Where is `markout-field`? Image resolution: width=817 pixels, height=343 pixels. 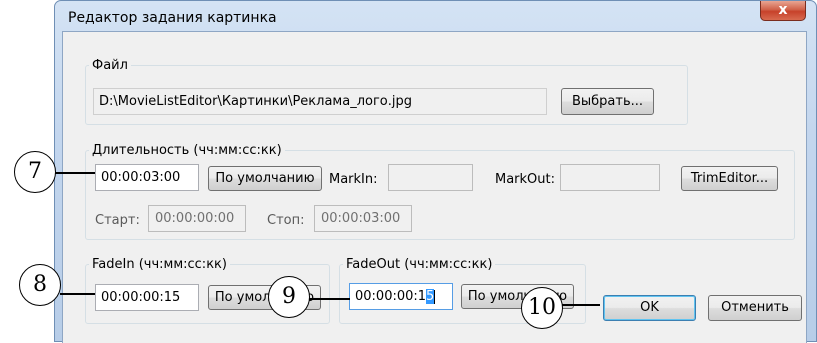 markout-field is located at coordinates (610, 177).